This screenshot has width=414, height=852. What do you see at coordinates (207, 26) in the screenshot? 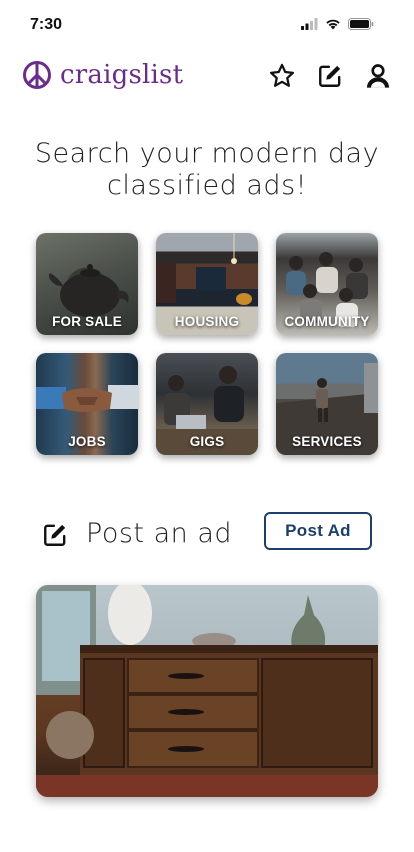
I see `status-bar: 7:30` at bounding box center [207, 26].